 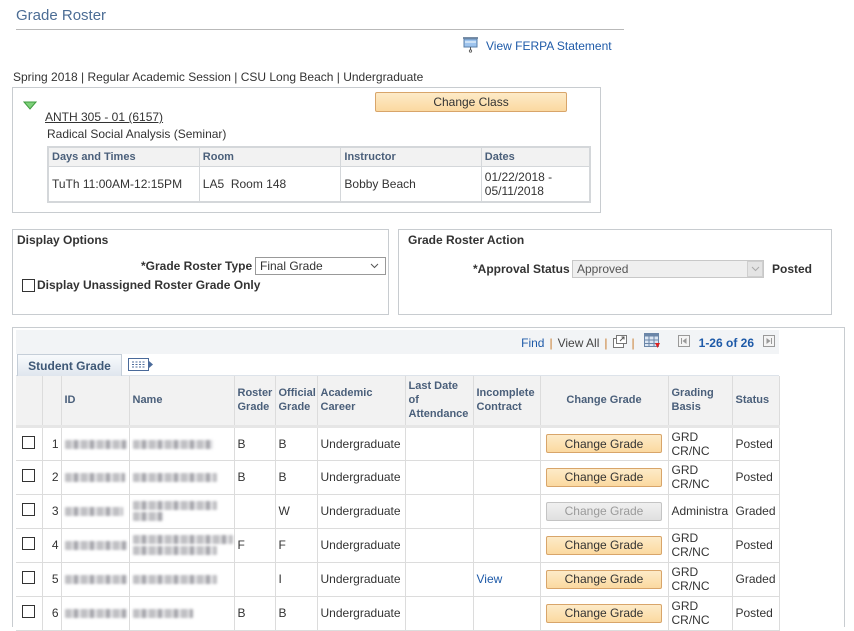 What do you see at coordinates (792, 269) in the screenshot?
I see `posted-status-text: Posted` at bounding box center [792, 269].